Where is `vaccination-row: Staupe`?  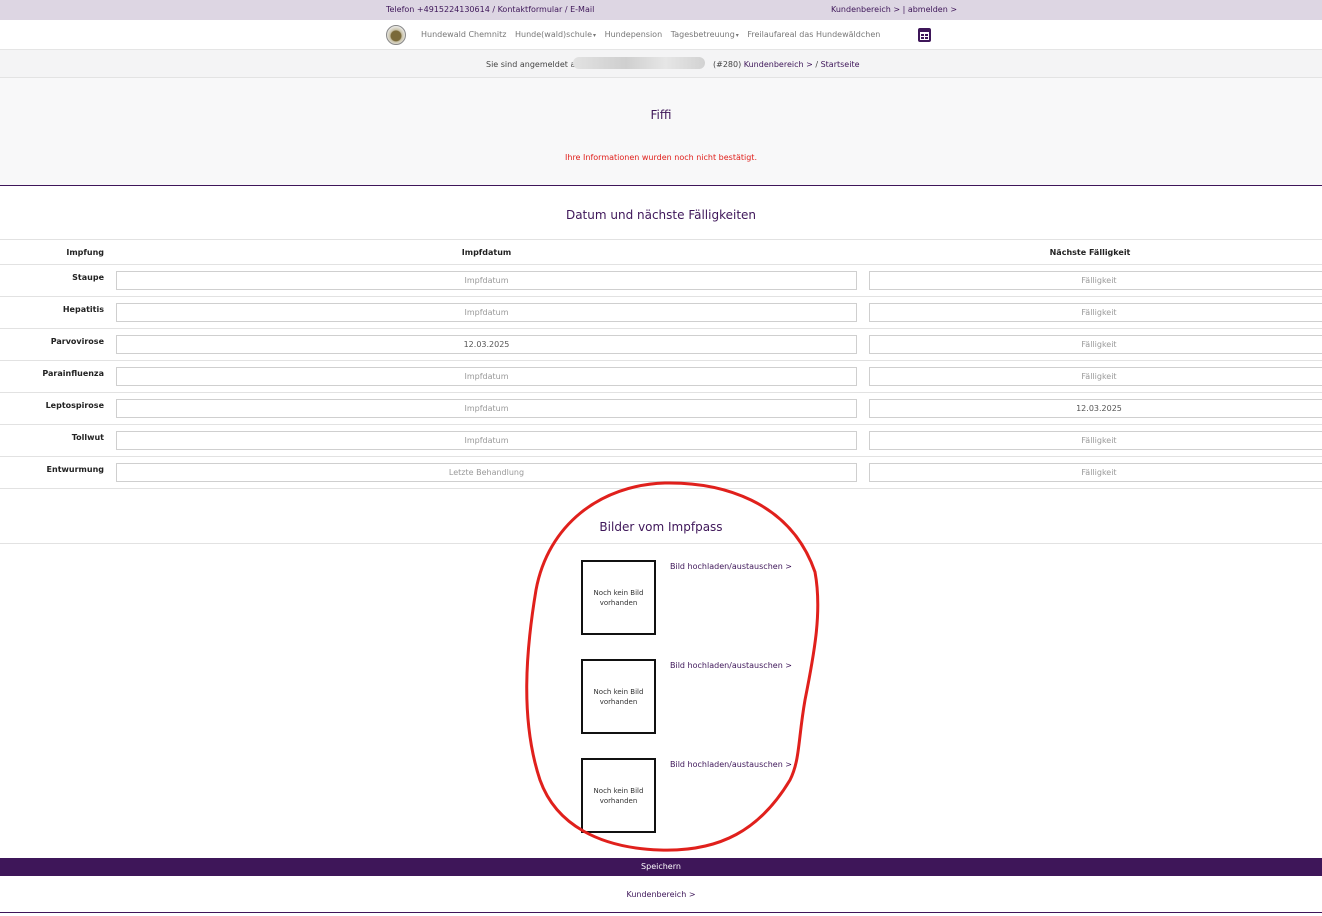 vaccination-row: Staupe is located at coordinates (661, 281).